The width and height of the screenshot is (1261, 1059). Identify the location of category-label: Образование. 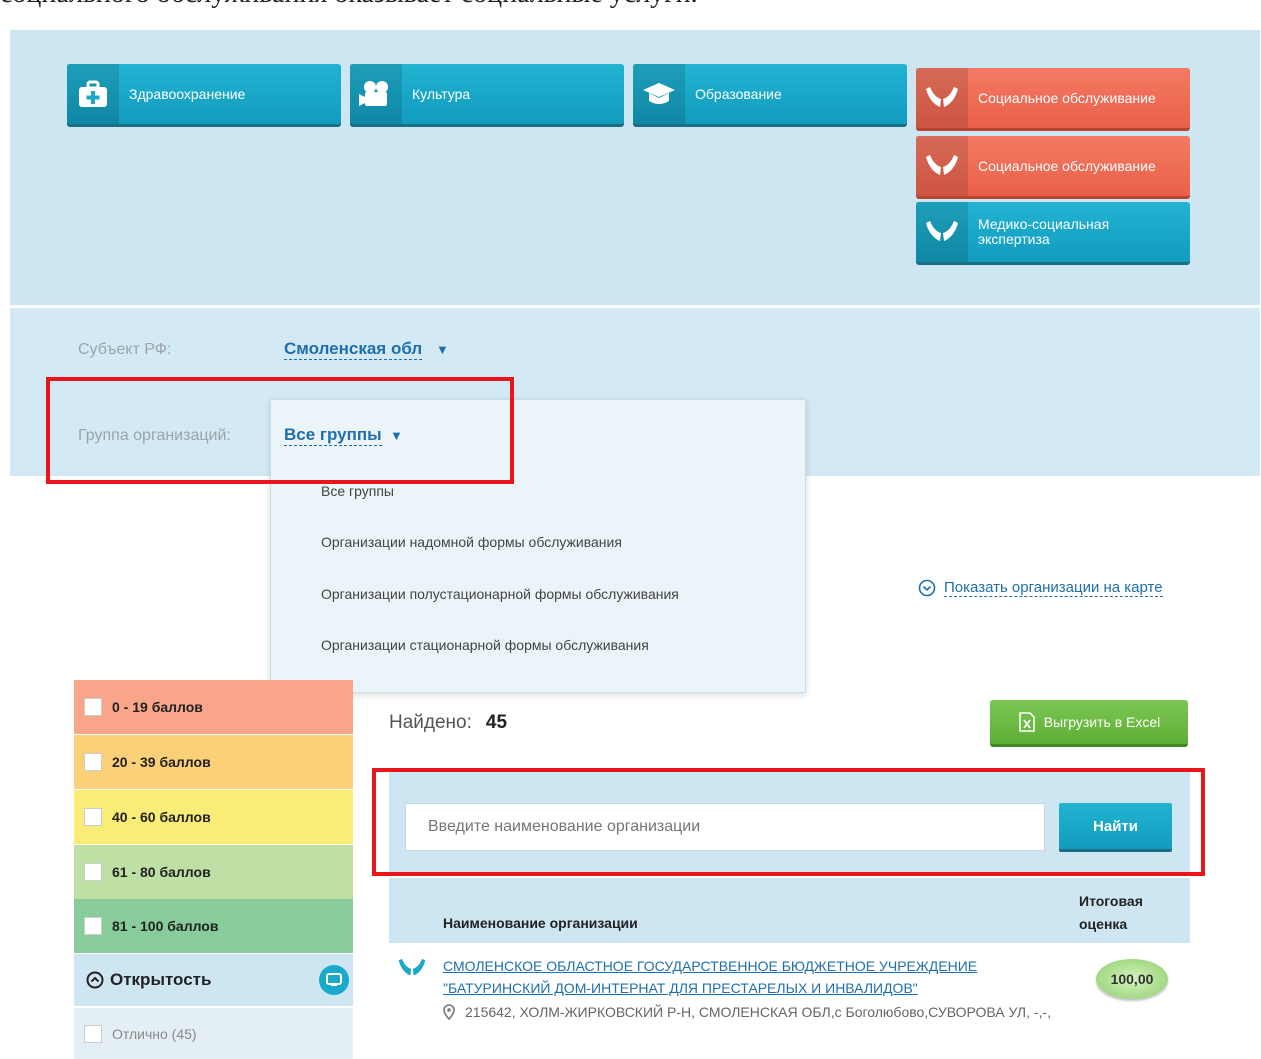
(738, 93).